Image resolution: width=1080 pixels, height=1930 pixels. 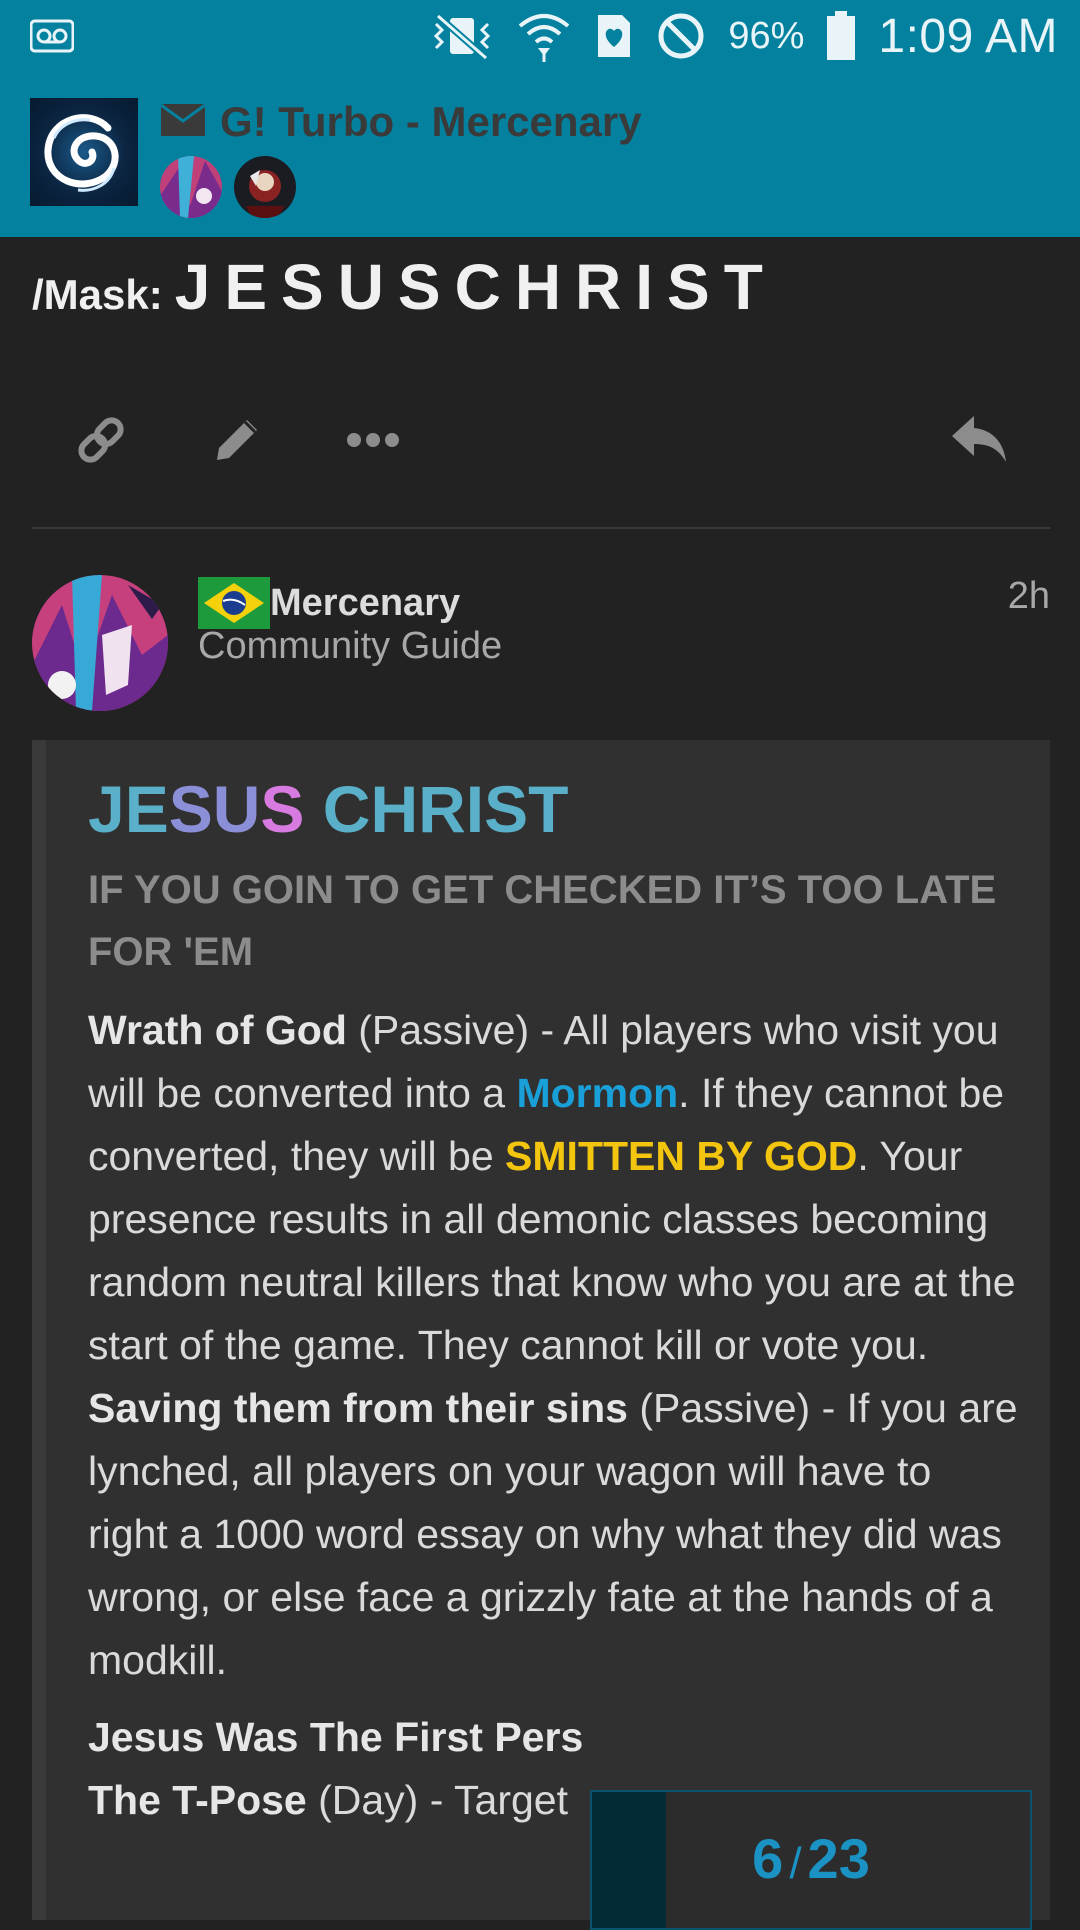 I want to click on topic-progress: 6/23, so click(x=811, y=1860).